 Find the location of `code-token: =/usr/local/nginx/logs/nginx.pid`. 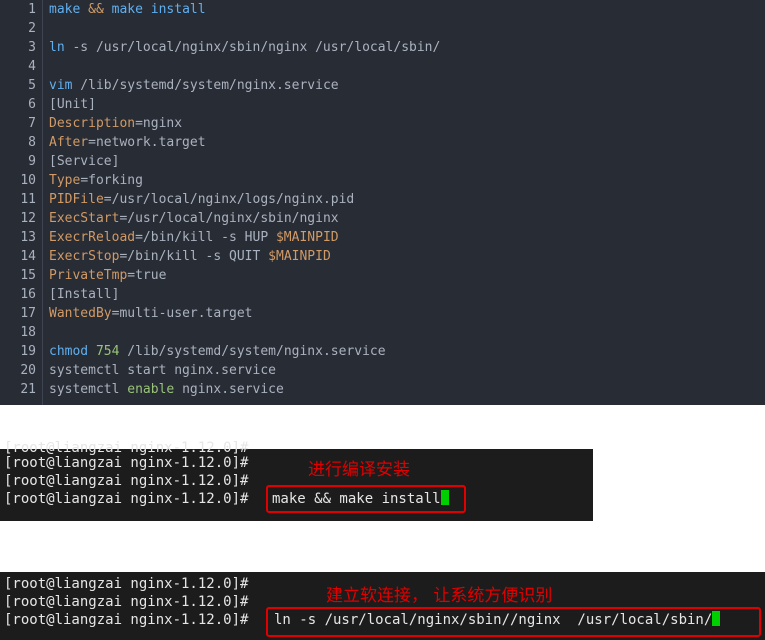

code-token: =/usr/local/nginx/logs/nginx.pid is located at coordinates (229, 199).